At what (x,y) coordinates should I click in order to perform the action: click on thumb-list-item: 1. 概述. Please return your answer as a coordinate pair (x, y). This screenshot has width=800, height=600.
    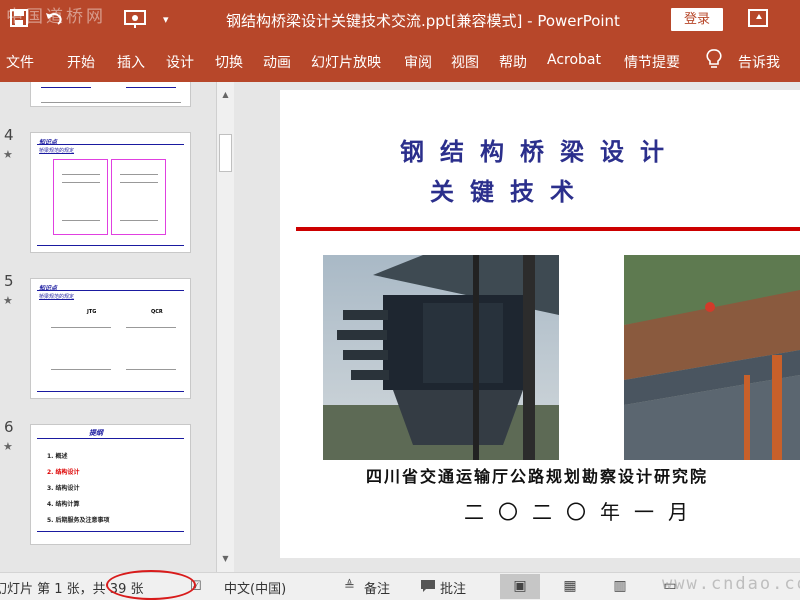
    Looking at the image, I should click on (57, 456).